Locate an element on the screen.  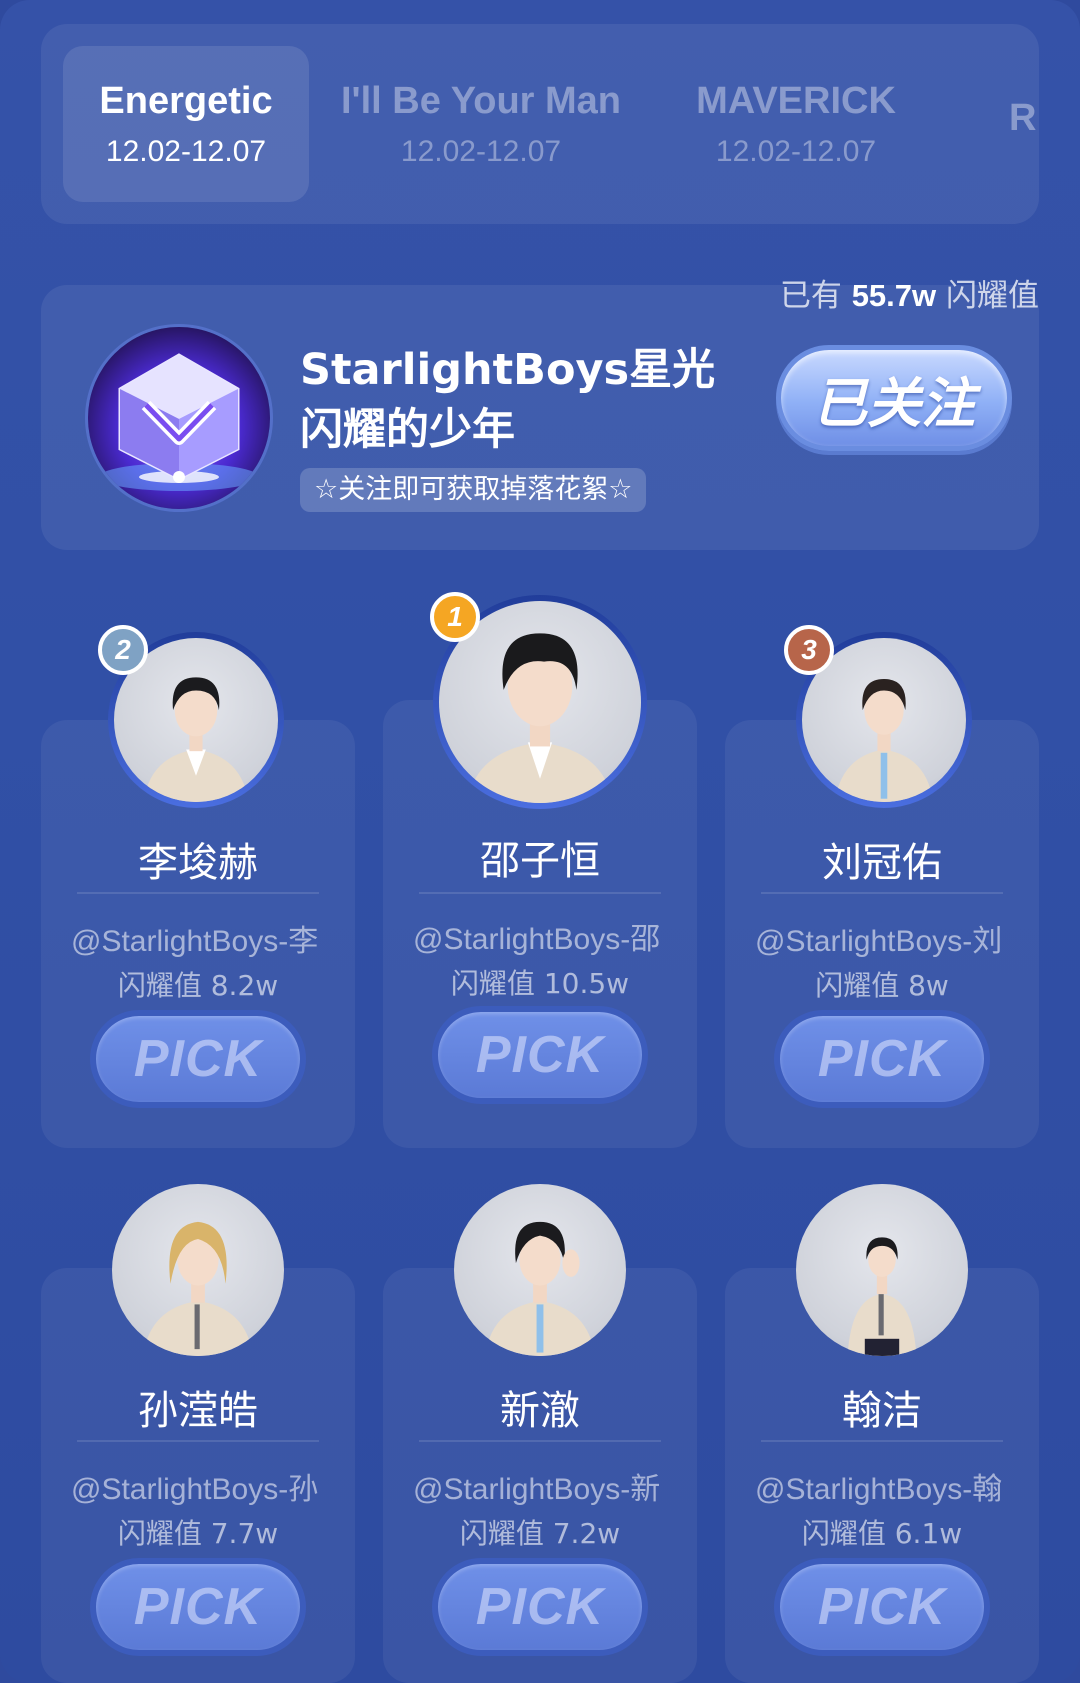
tab-title: R is located at coordinates (1023, 117).